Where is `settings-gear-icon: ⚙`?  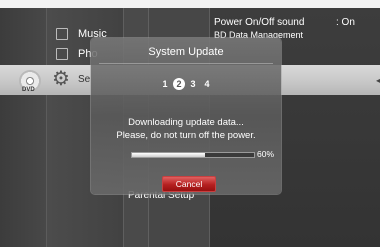 settings-gear-icon: ⚙ is located at coordinates (61, 79).